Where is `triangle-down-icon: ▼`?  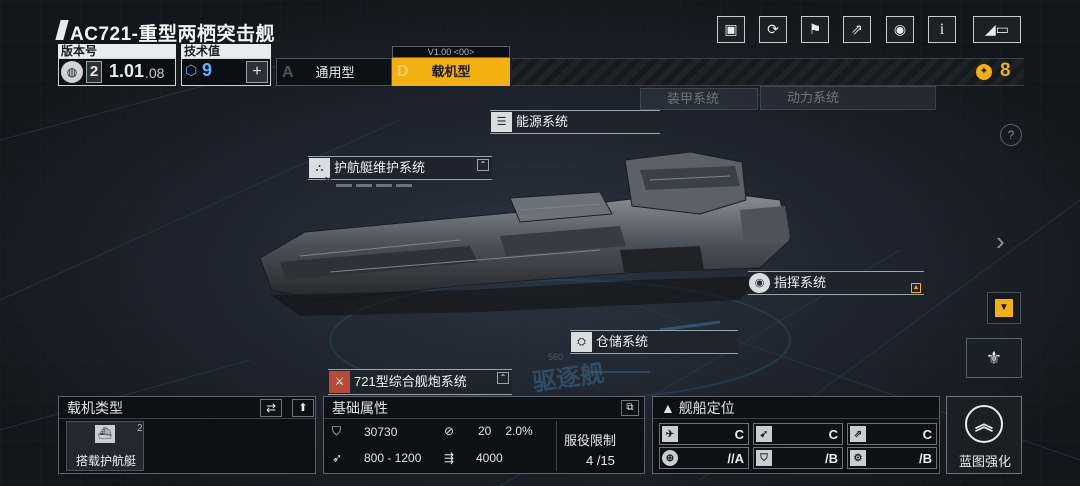 triangle-down-icon: ▼ is located at coordinates (1004, 308).